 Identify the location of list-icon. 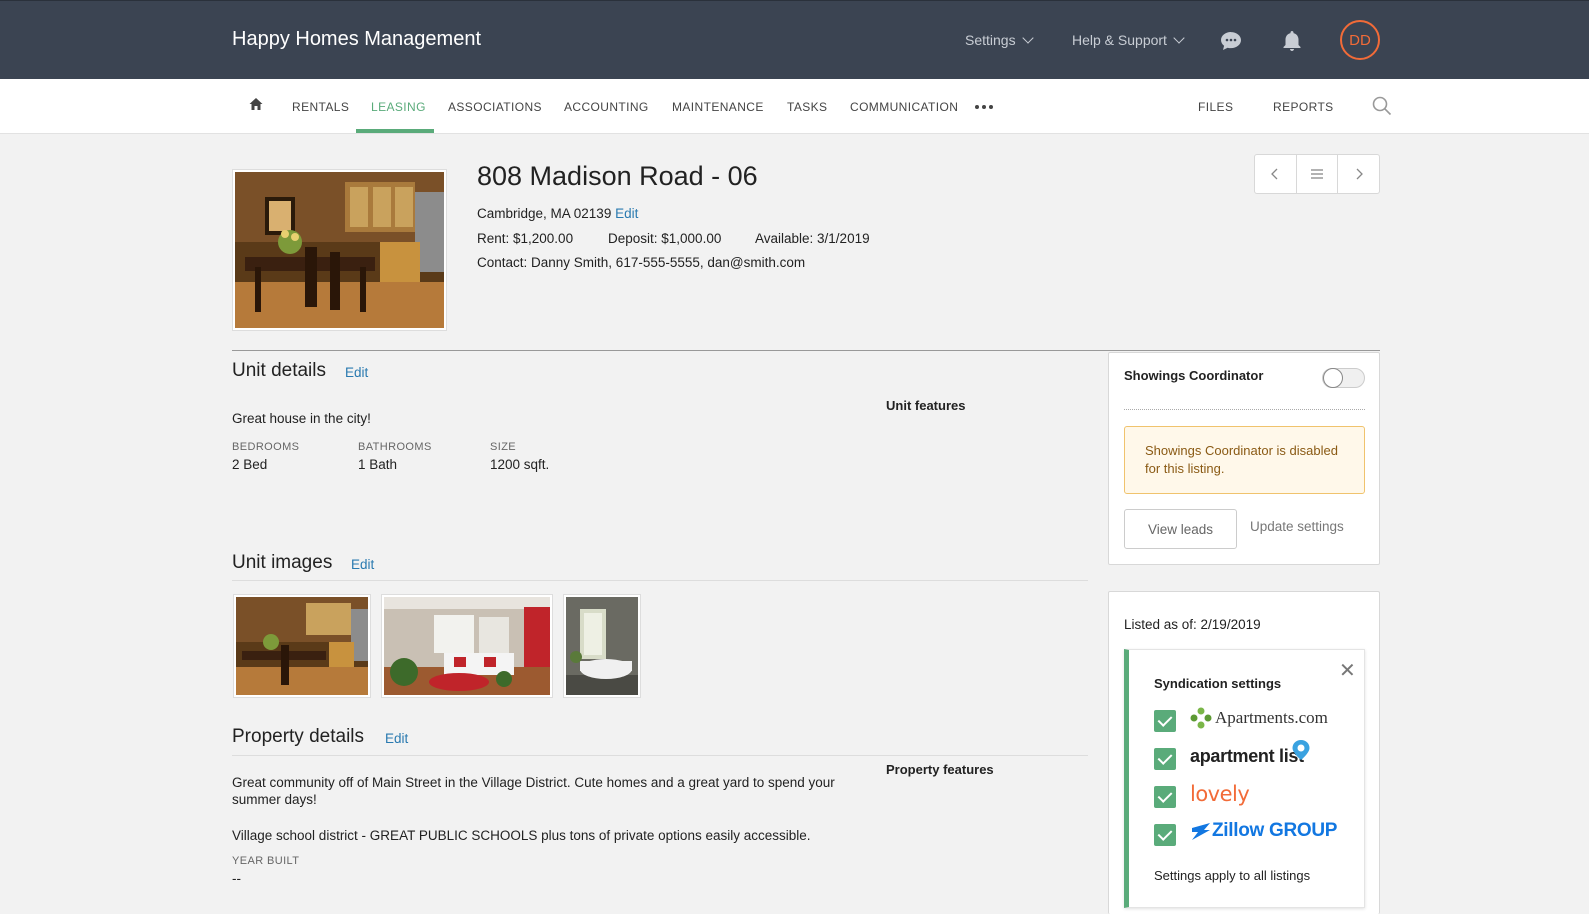
(1317, 174).